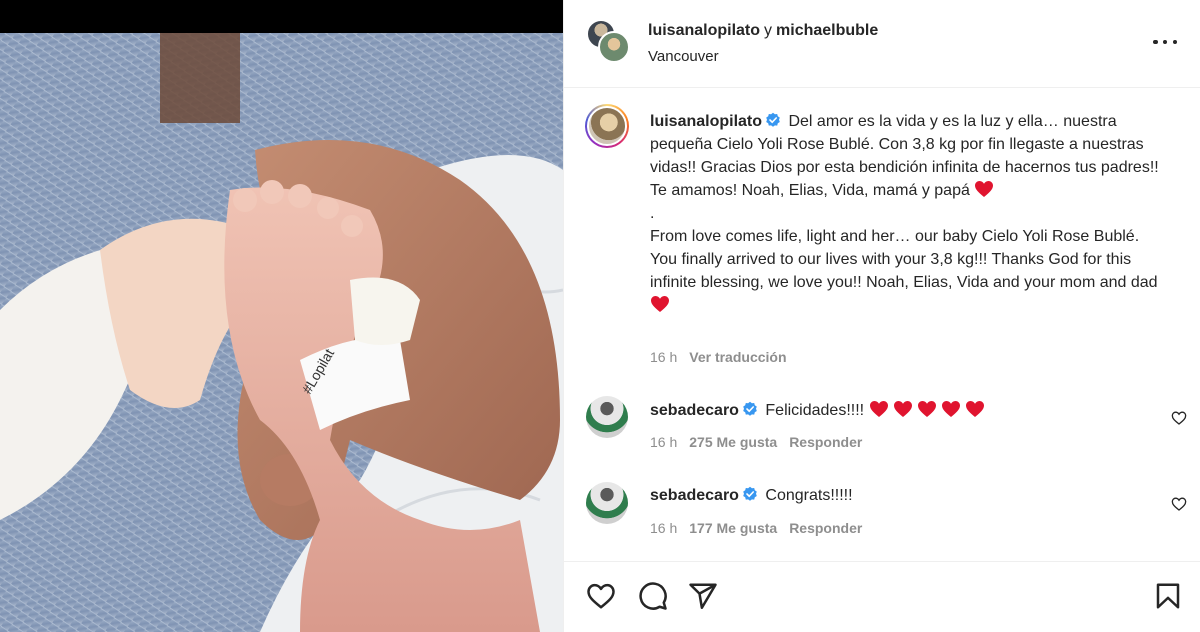 The height and width of the screenshot is (632, 1200). Describe the element at coordinates (882, 596) in the screenshot. I see `action-bar` at that location.